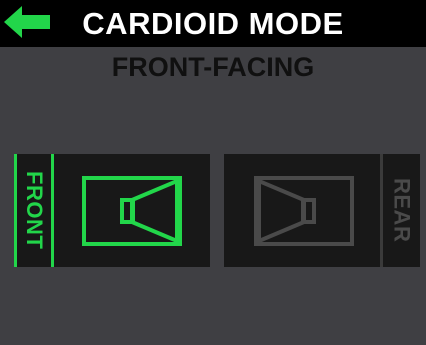  What do you see at coordinates (213, 67) in the screenshot?
I see `mode-subtitle: FRONT-FACING` at bounding box center [213, 67].